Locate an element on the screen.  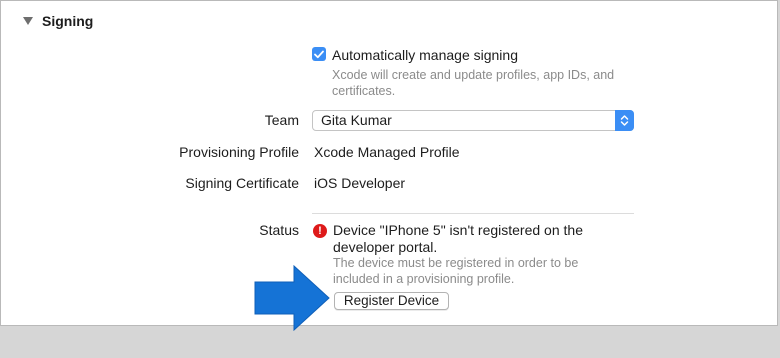
status-label: Status is located at coordinates (279, 230).